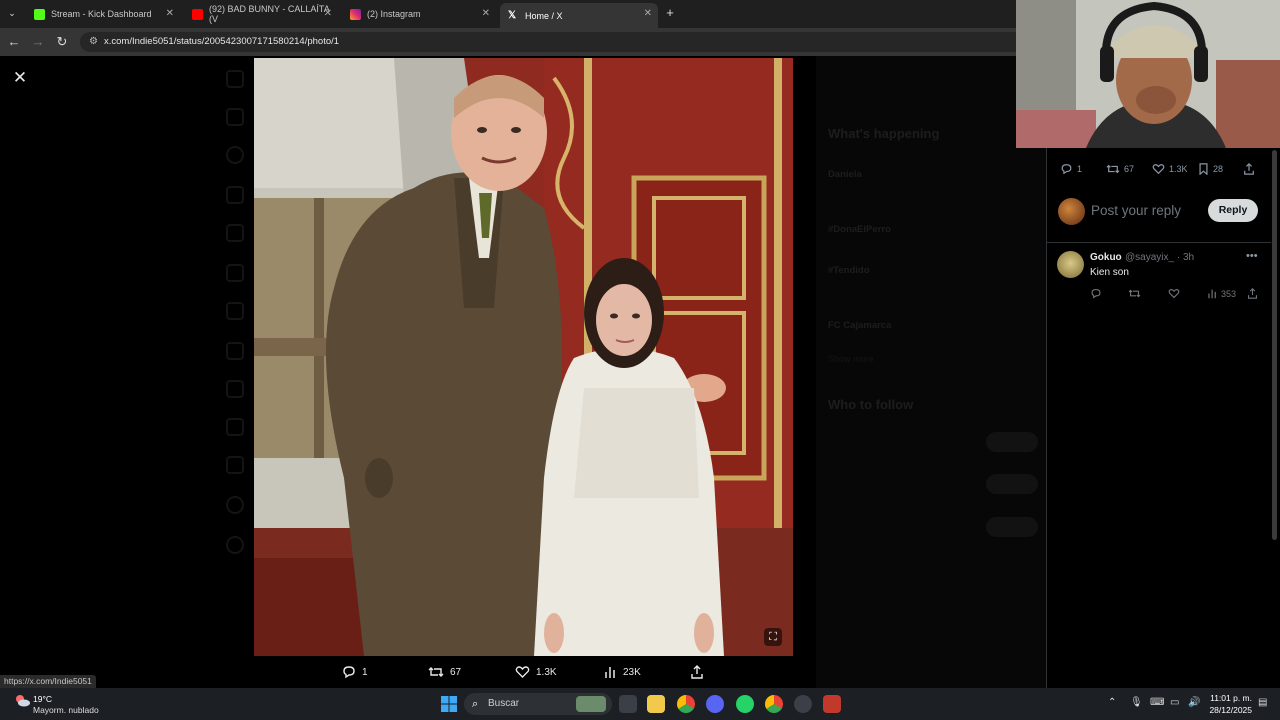 The height and width of the screenshot is (720, 1280). I want to click on discord-icon, so click(715, 704).